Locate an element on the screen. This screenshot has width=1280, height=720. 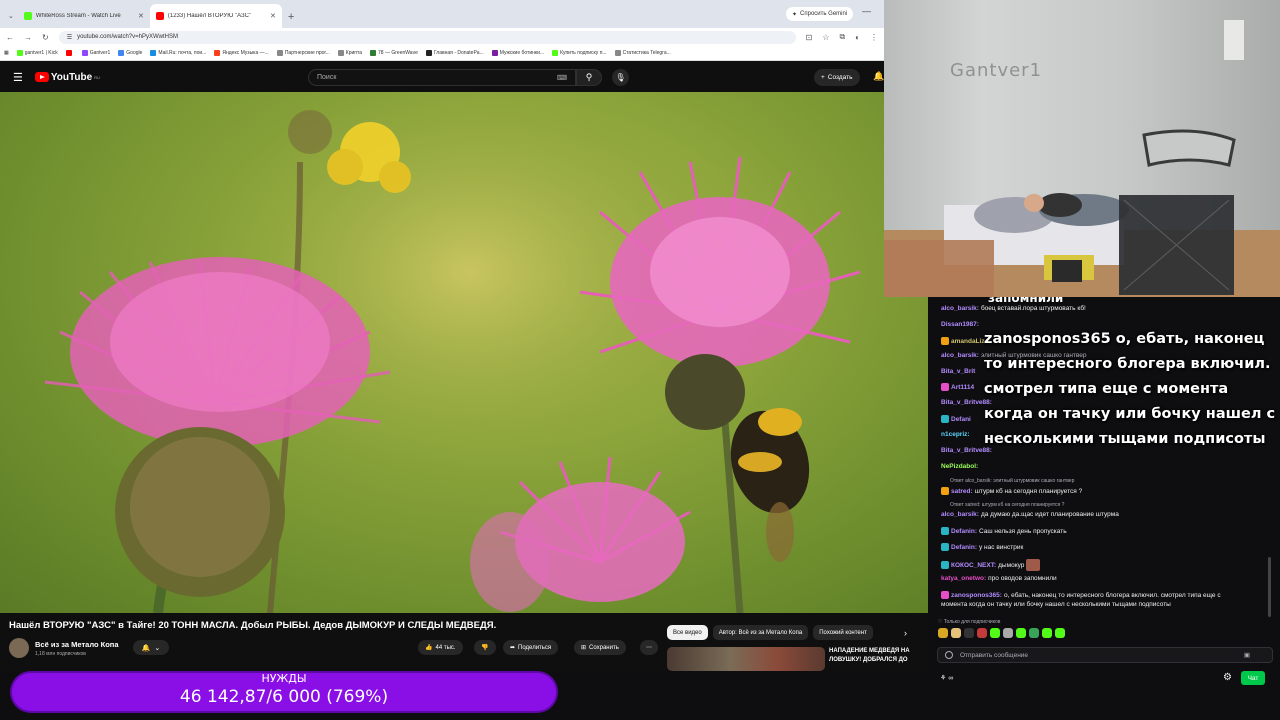
apps-grid-icon: ▦ is located at coordinates (6, 53).